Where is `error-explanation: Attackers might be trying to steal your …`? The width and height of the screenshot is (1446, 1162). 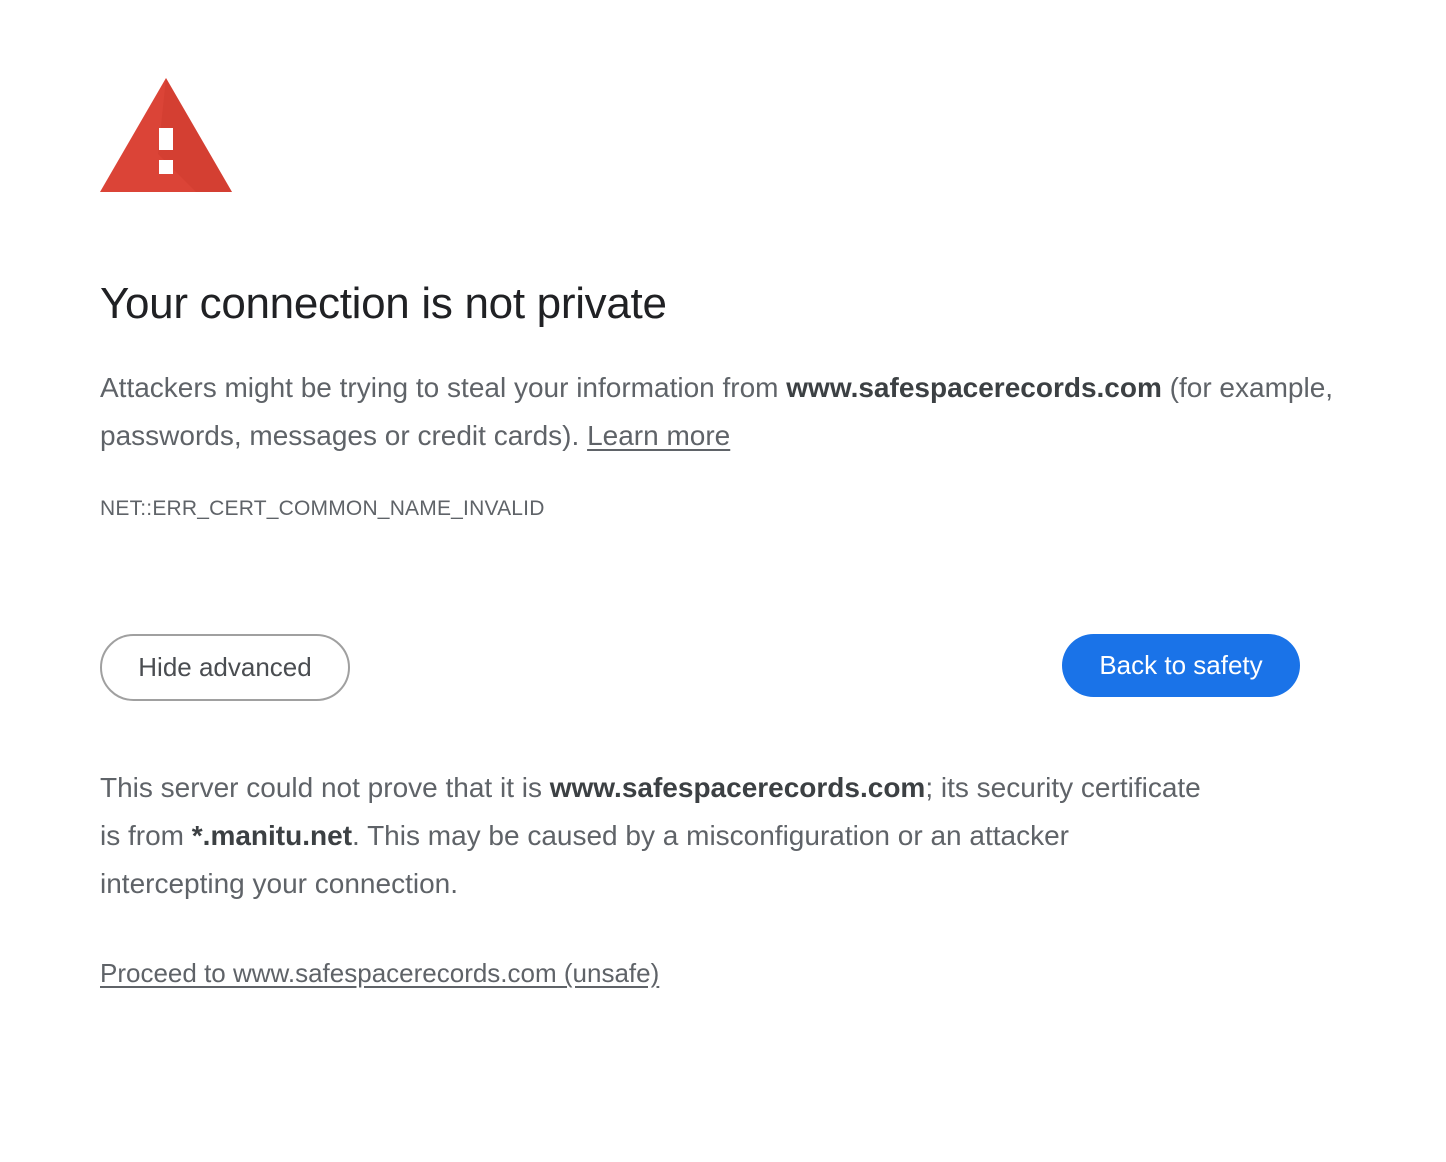 error-explanation: Attackers might be trying to steal your … is located at coordinates (720, 412).